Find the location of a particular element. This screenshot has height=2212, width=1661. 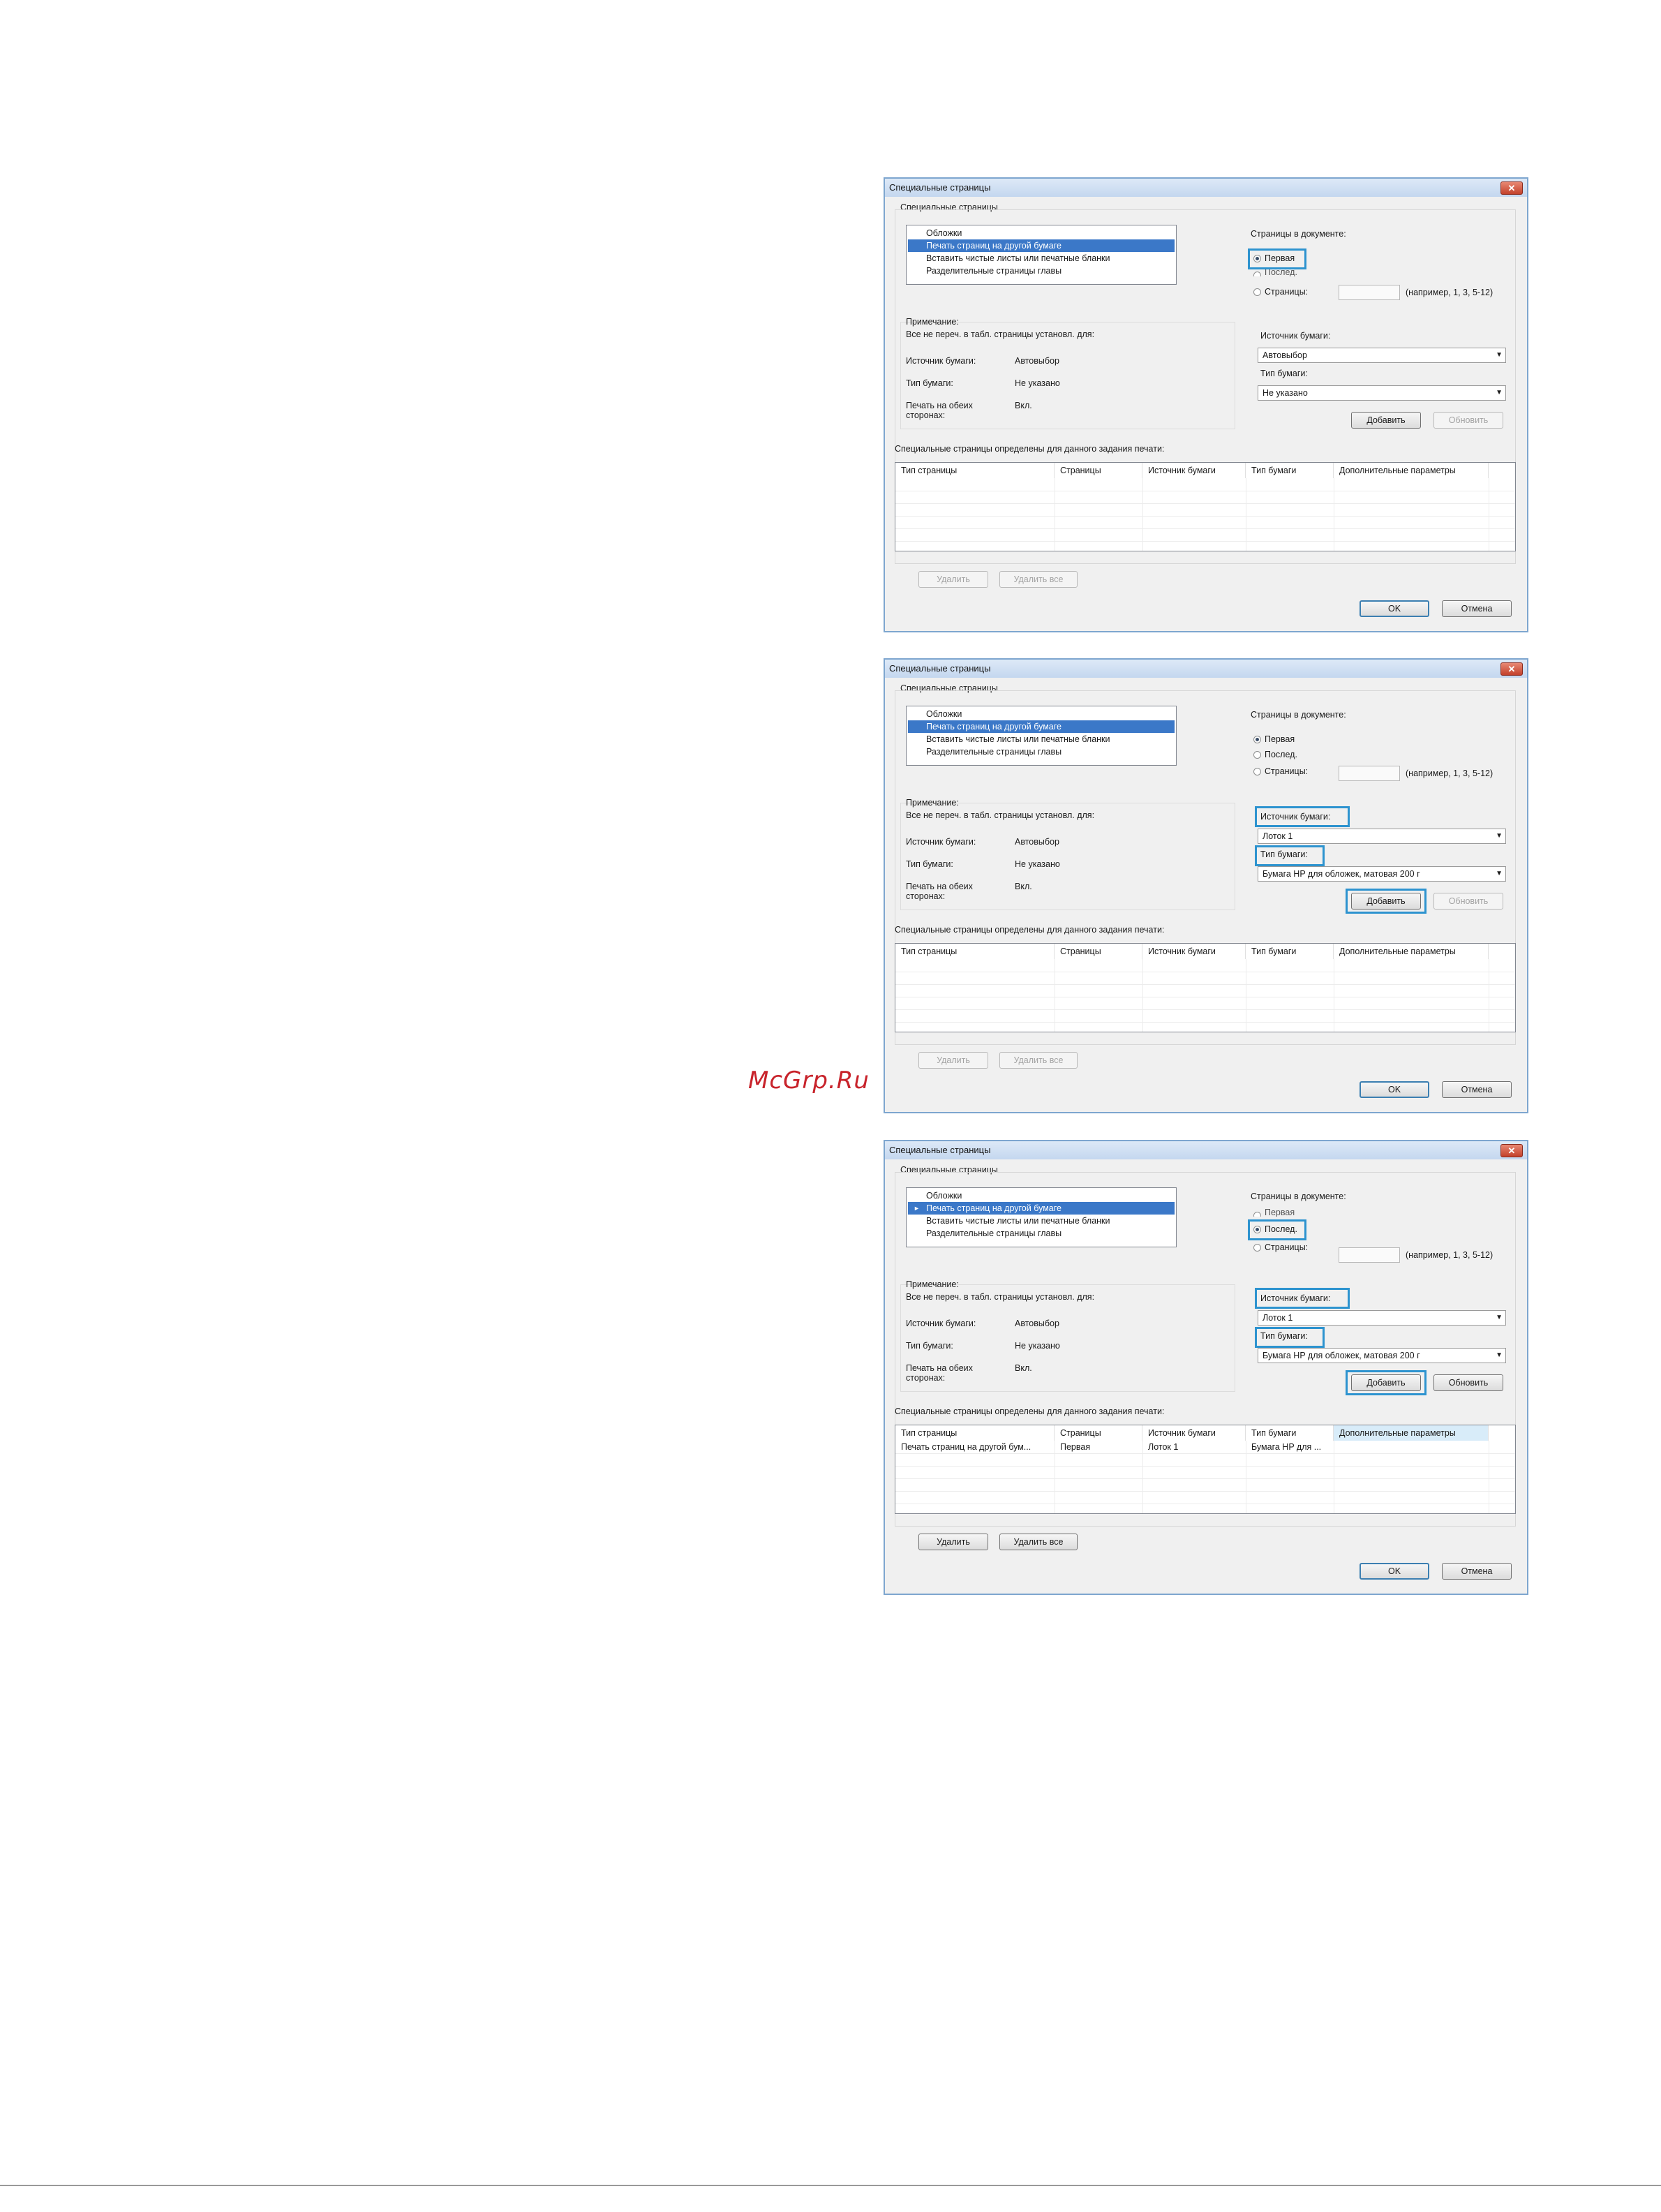

setting-value: Вкл. is located at coordinates (1023, 886).